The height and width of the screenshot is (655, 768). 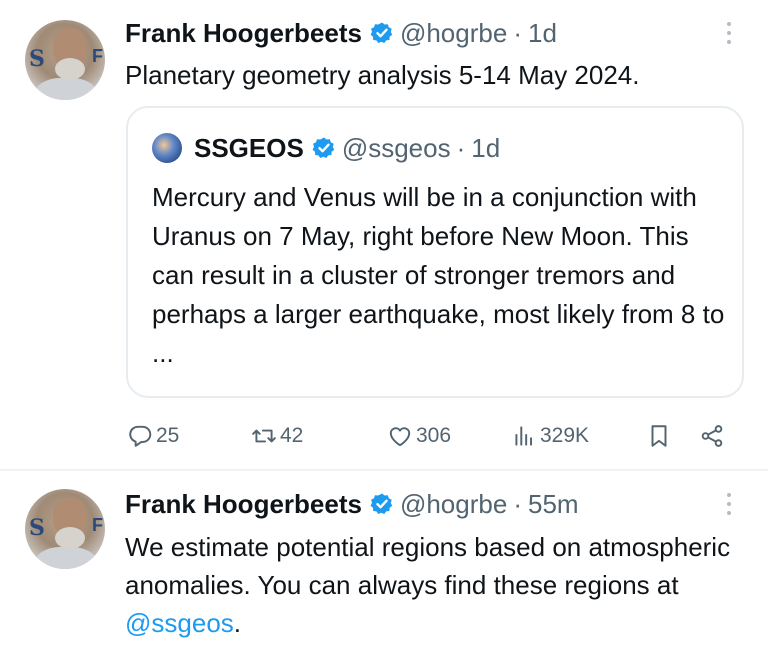 What do you see at coordinates (167, 148) in the screenshot?
I see `avatar` at bounding box center [167, 148].